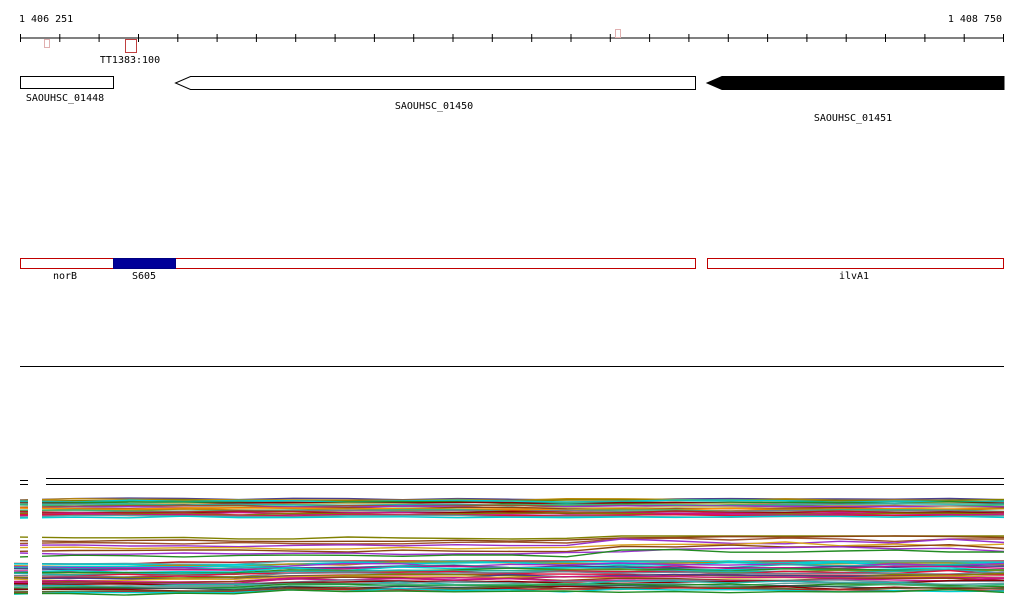 The width and height of the screenshot is (1024, 611). I want to click on ruler: 1 406 251 1 408 750, so click(511, 28).